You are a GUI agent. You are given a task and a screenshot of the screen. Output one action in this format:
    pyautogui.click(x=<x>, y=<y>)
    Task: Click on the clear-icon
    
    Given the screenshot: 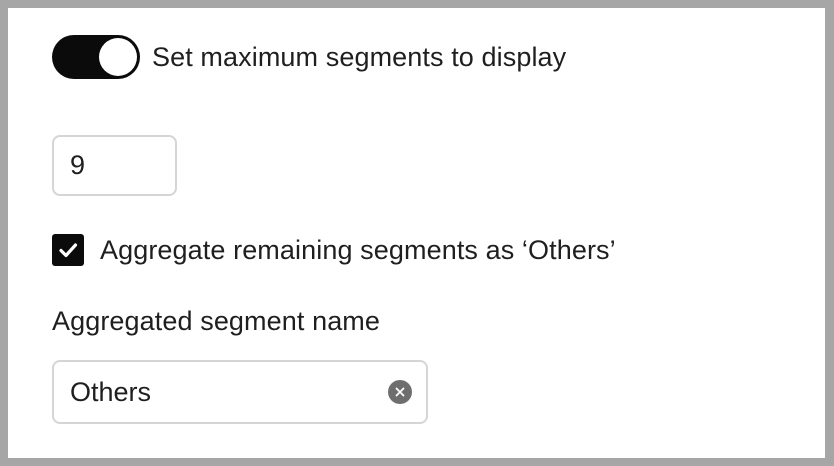 What is the action you would take?
    pyautogui.click(x=400, y=392)
    